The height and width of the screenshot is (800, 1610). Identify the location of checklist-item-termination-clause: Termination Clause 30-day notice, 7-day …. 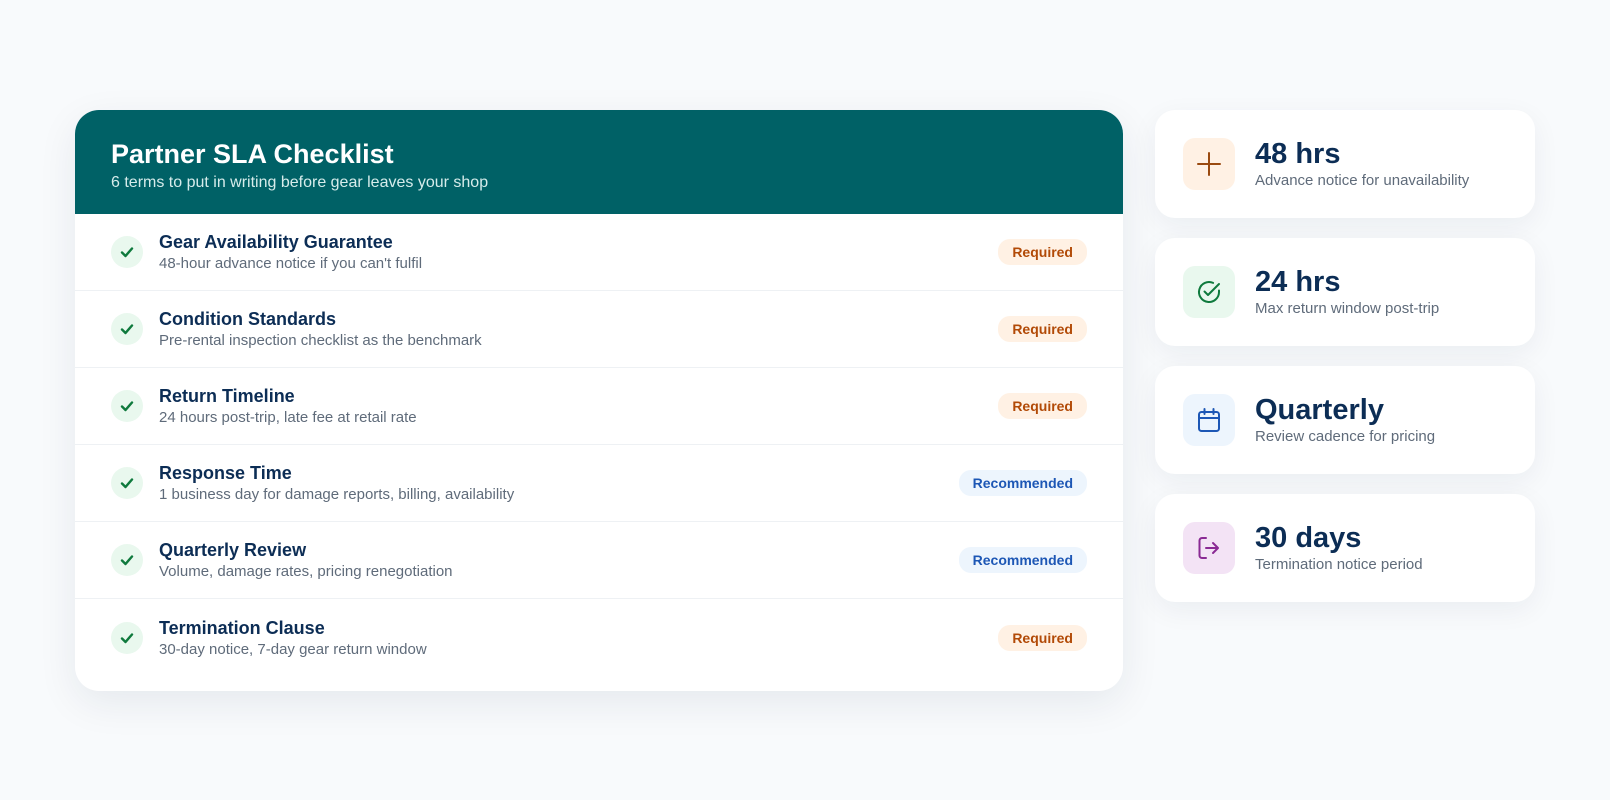
(599, 637).